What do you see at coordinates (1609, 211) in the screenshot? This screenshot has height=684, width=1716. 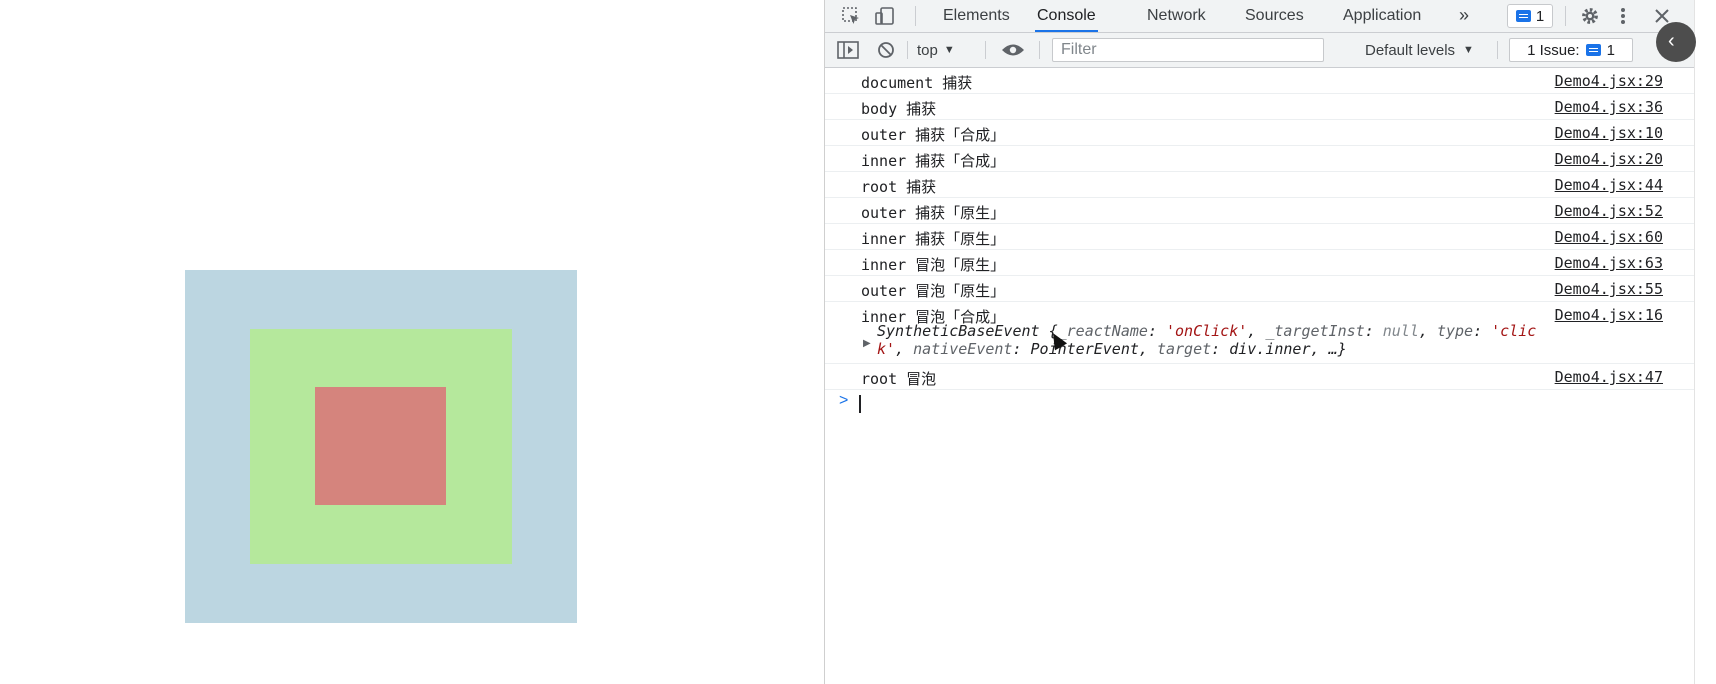 I see `source-link: Demo4.jsx:52` at bounding box center [1609, 211].